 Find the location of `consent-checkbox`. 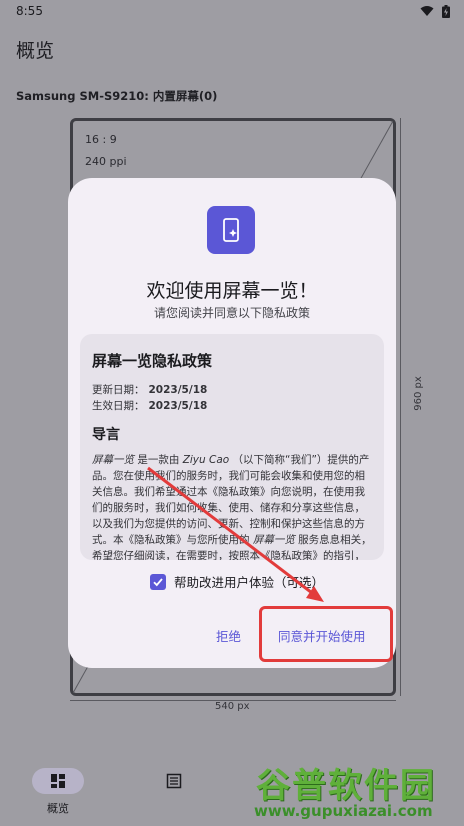

consent-checkbox is located at coordinates (158, 581).